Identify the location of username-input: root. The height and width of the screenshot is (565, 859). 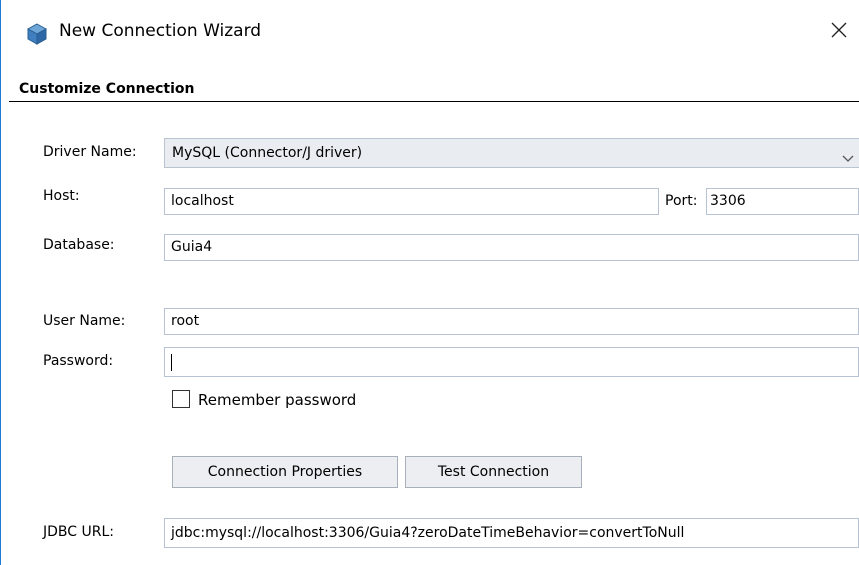
(511, 321).